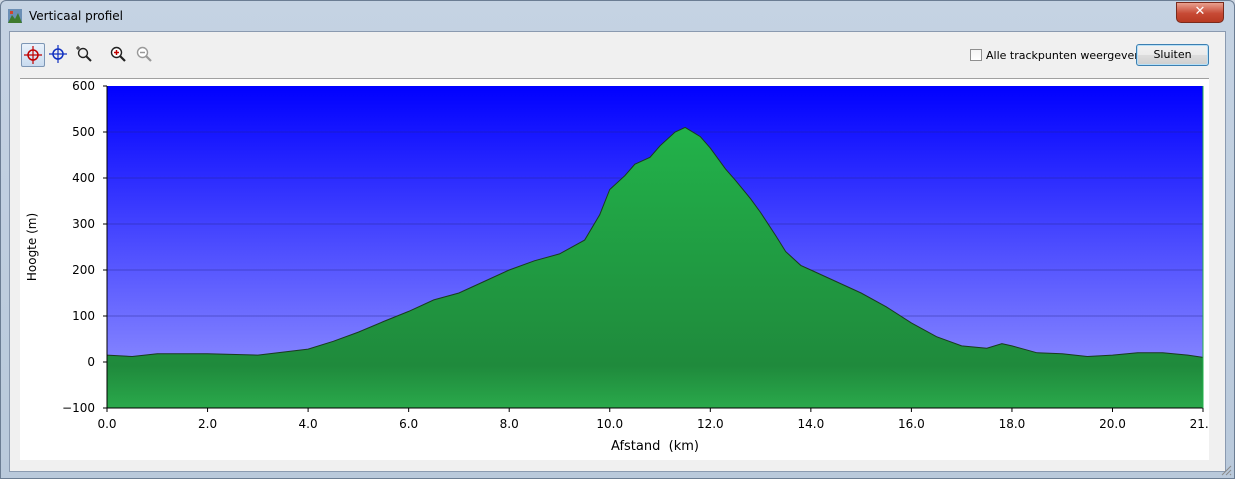 The width and height of the screenshot is (1235, 479). I want to click on x-tick-label: 16.0, so click(911, 424).